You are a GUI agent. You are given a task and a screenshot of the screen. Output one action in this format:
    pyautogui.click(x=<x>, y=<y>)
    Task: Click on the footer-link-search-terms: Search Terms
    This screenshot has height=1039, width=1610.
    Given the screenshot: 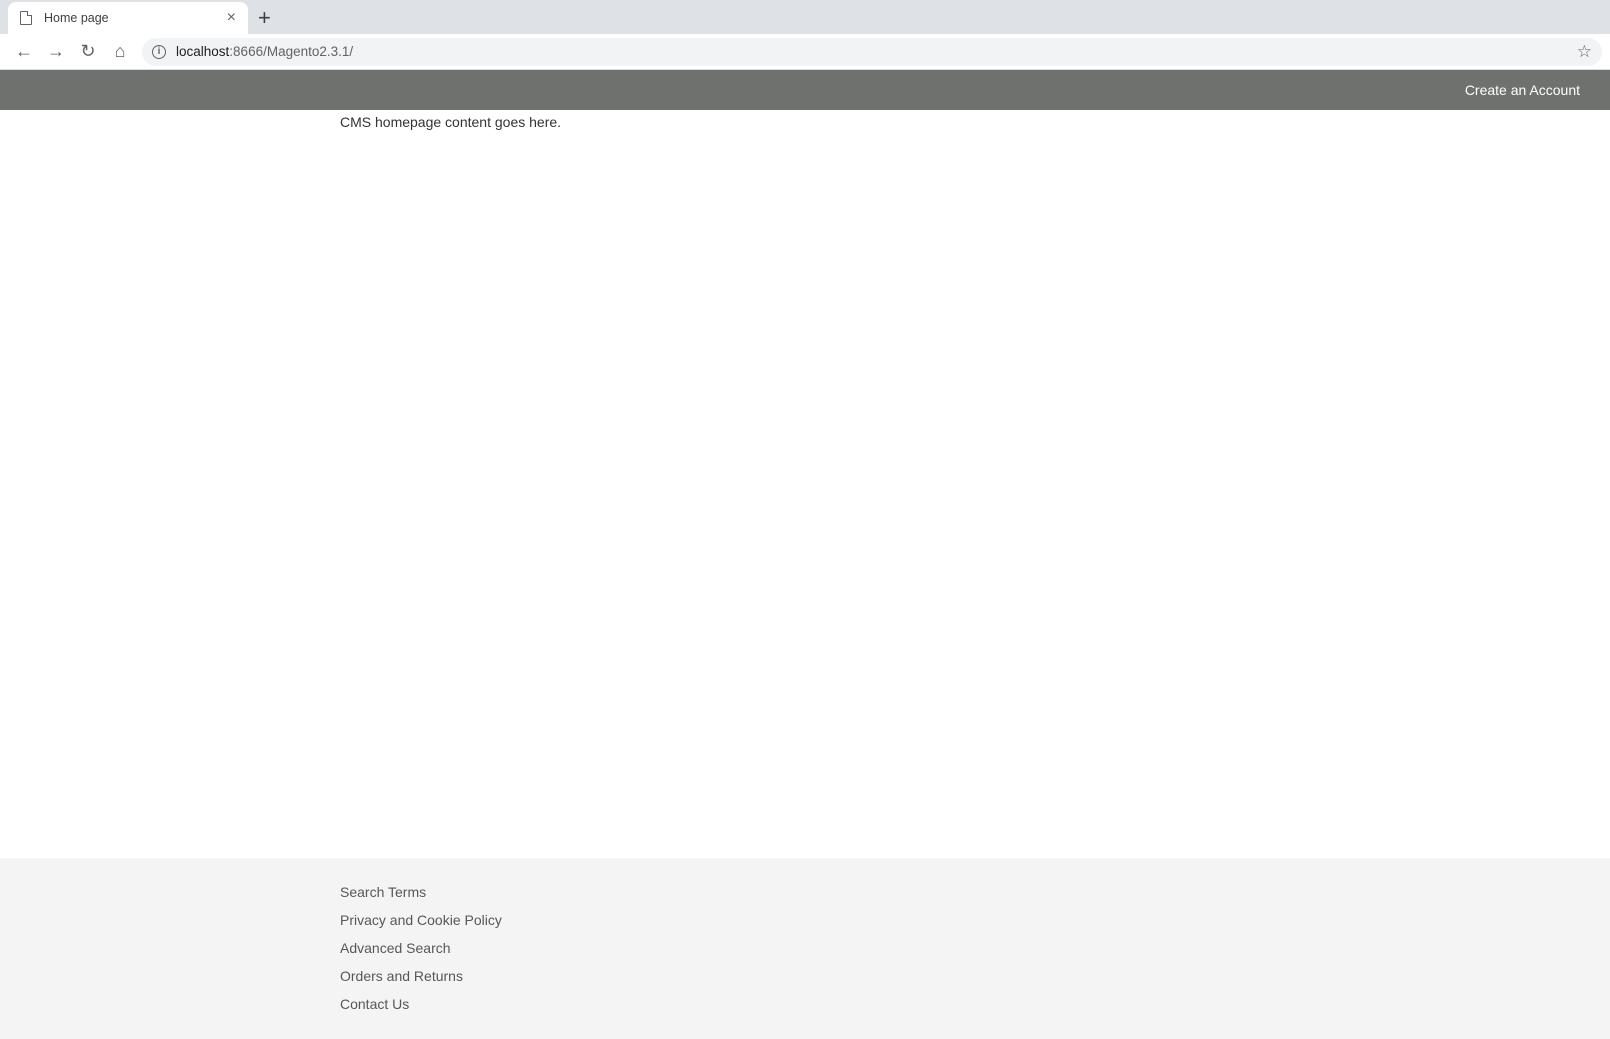 What is the action you would take?
    pyautogui.click(x=975, y=892)
    